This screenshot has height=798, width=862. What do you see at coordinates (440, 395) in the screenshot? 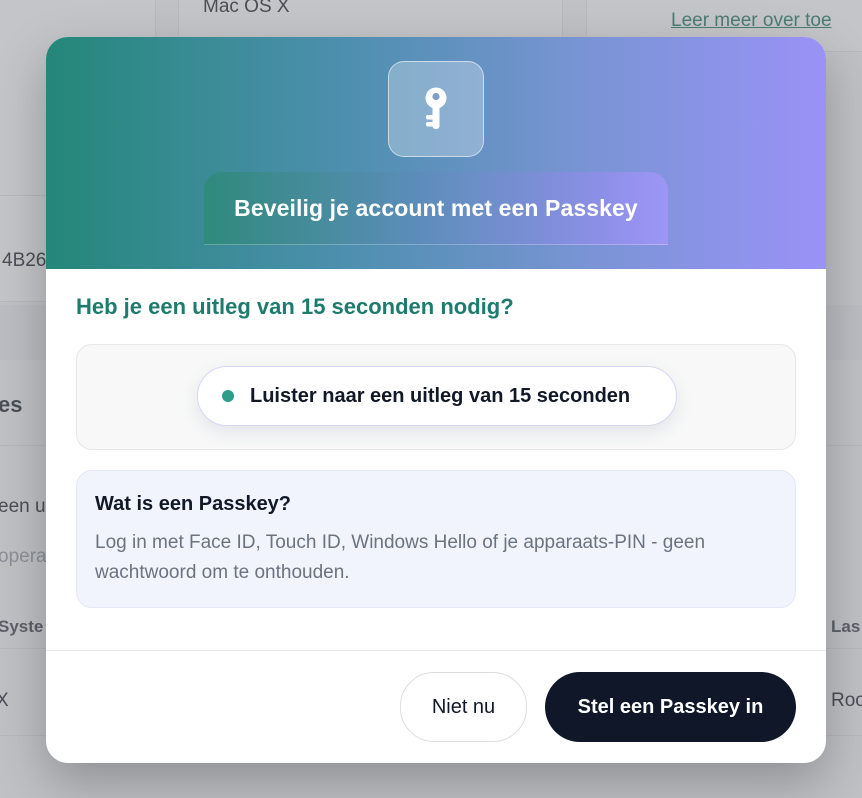
I see `listen-button-label: Luister naar een uitleg van 15 seconden` at bounding box center [440, 395].